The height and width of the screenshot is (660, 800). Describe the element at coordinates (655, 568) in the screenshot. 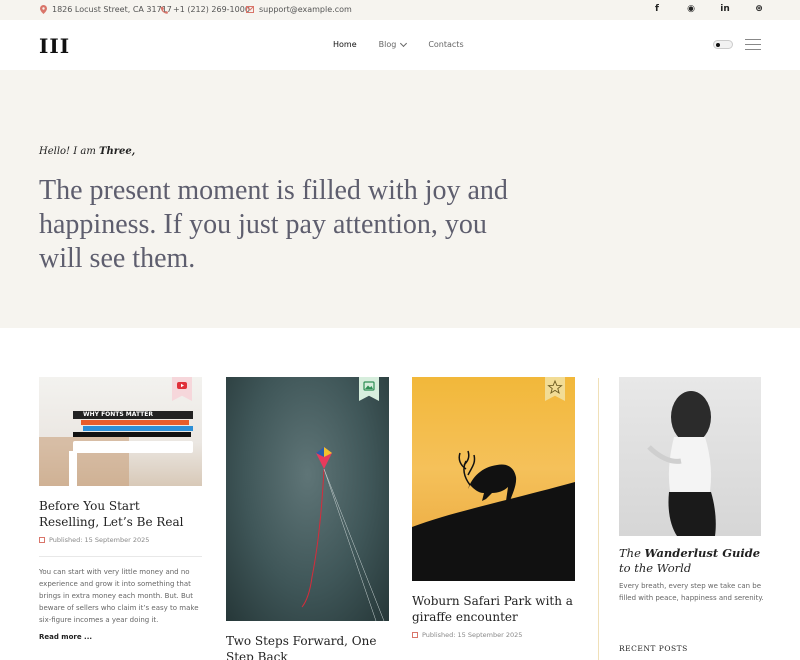

I see `title-part: to the World` at that location.